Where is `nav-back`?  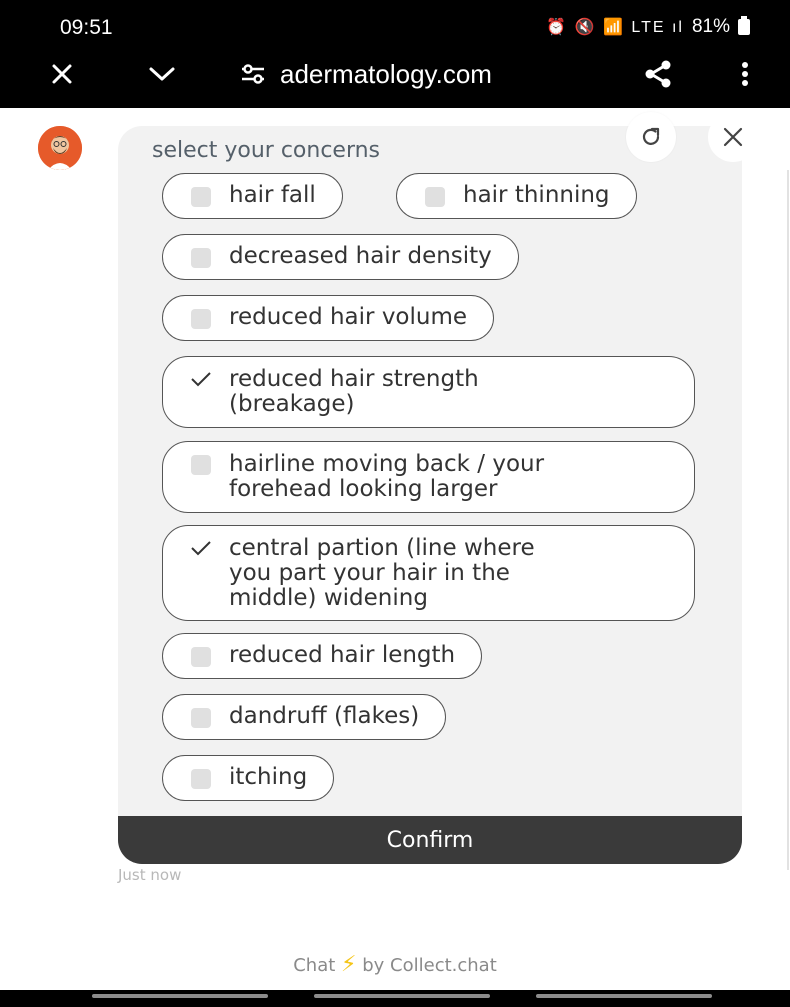
nav-back is located at coordinates (624, 996).